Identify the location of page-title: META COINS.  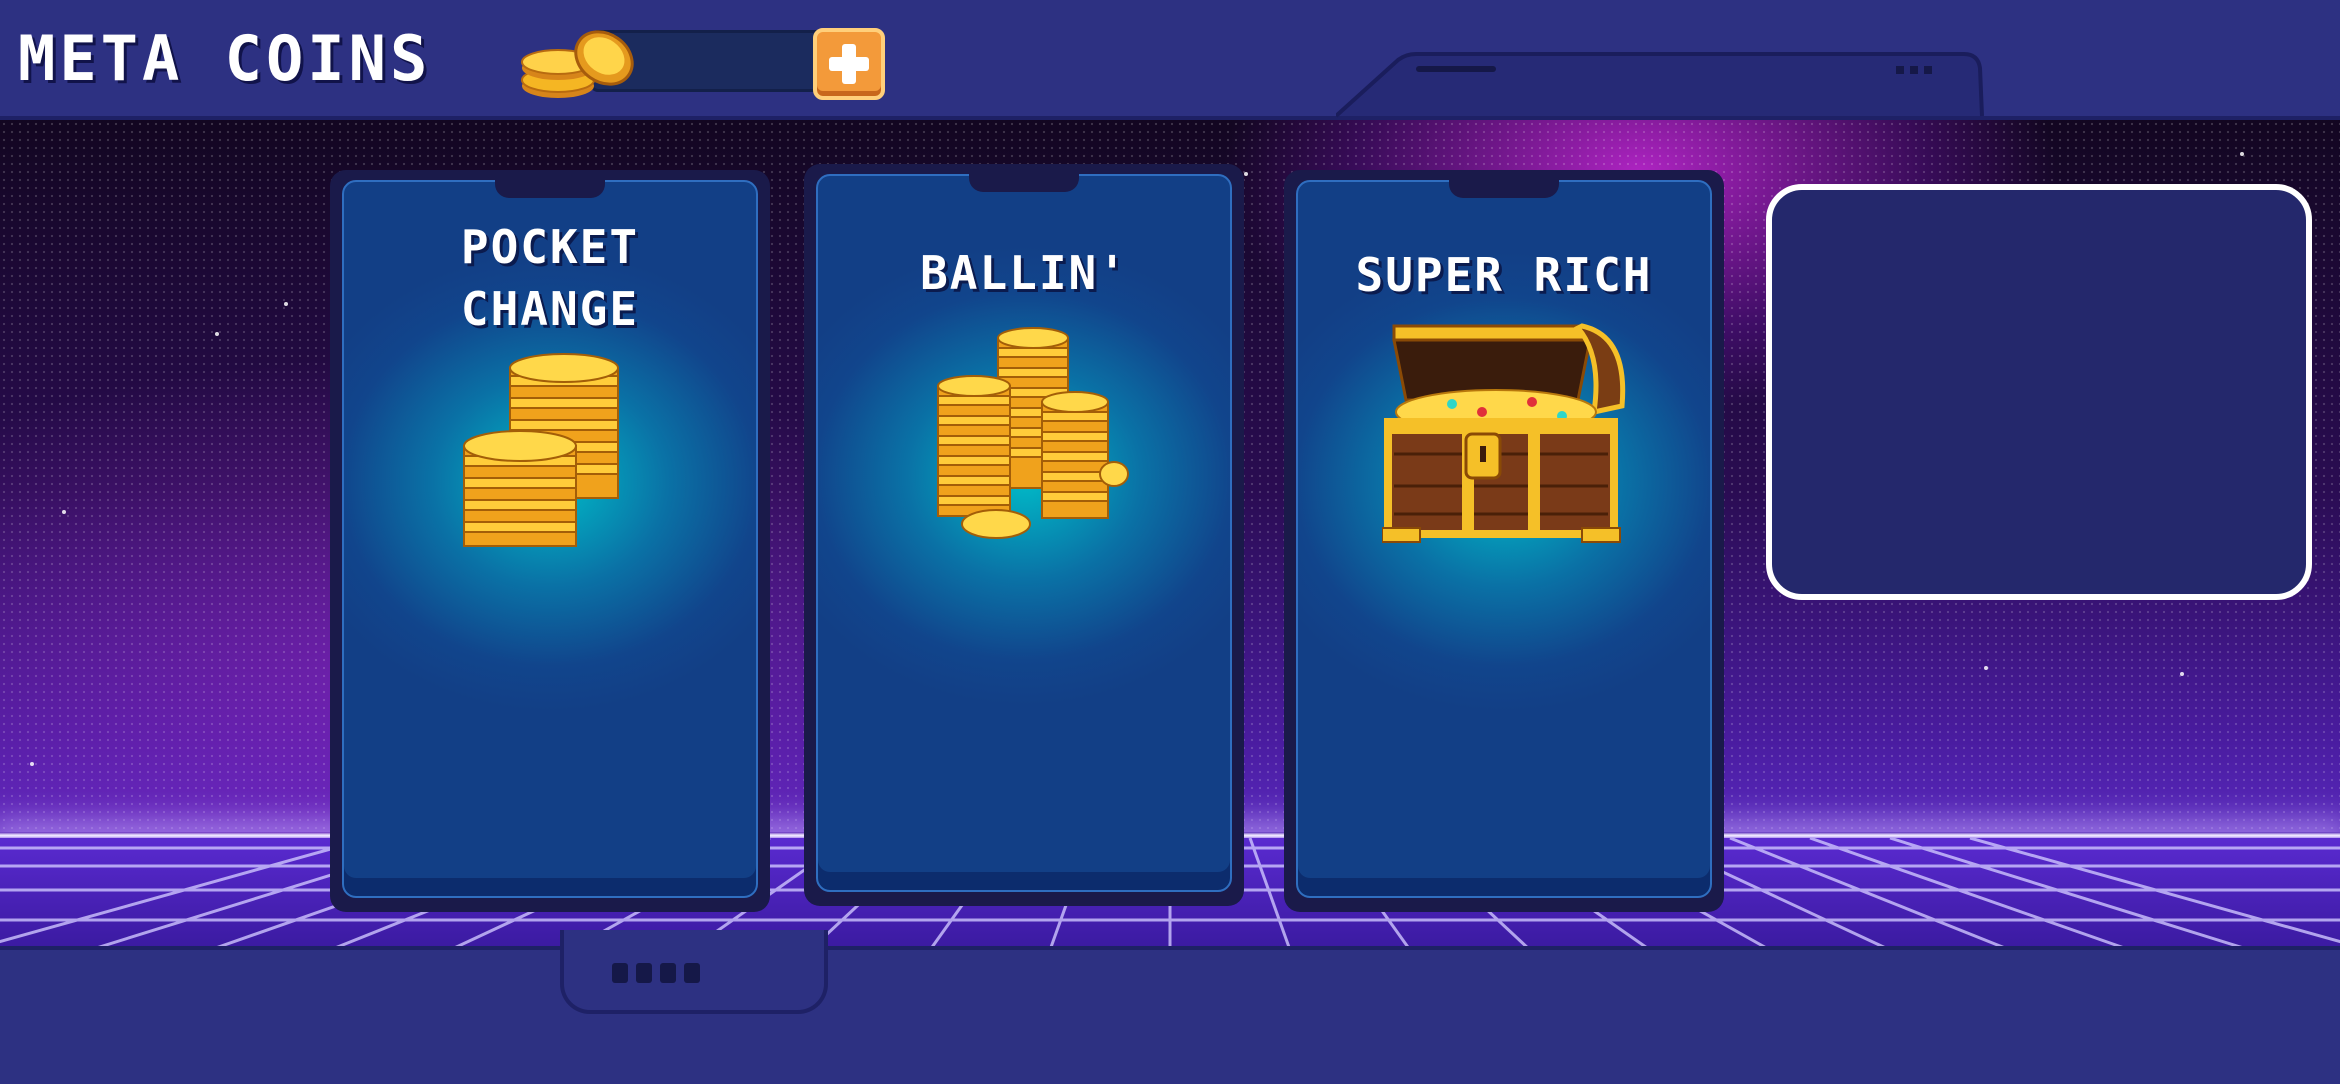
(225, 58).